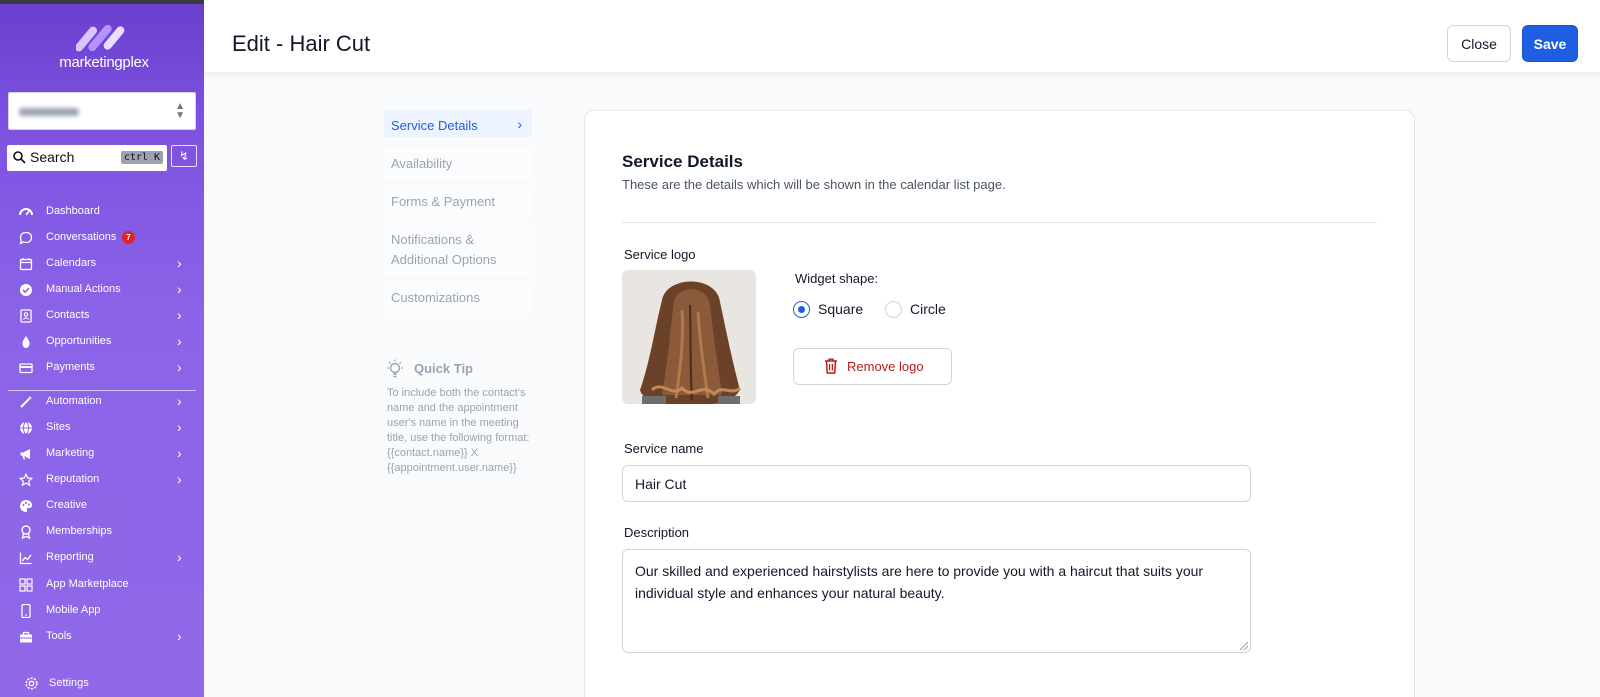 The width and height of the screenshot is (1600, 697). I want to click on sidebar-item-opportunities: Opportunities ›, so click(102, 342).